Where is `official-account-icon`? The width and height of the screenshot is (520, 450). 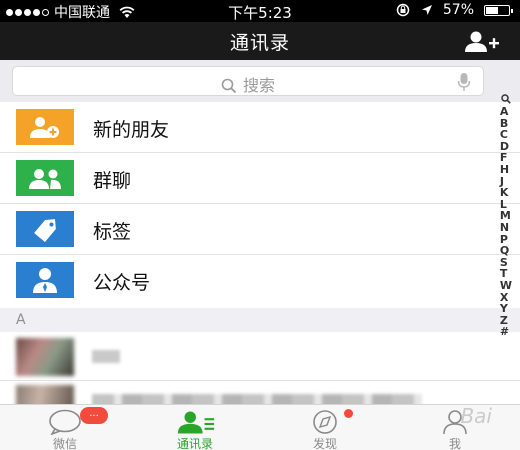 official-account-icon is located at coordinates (45, 280).